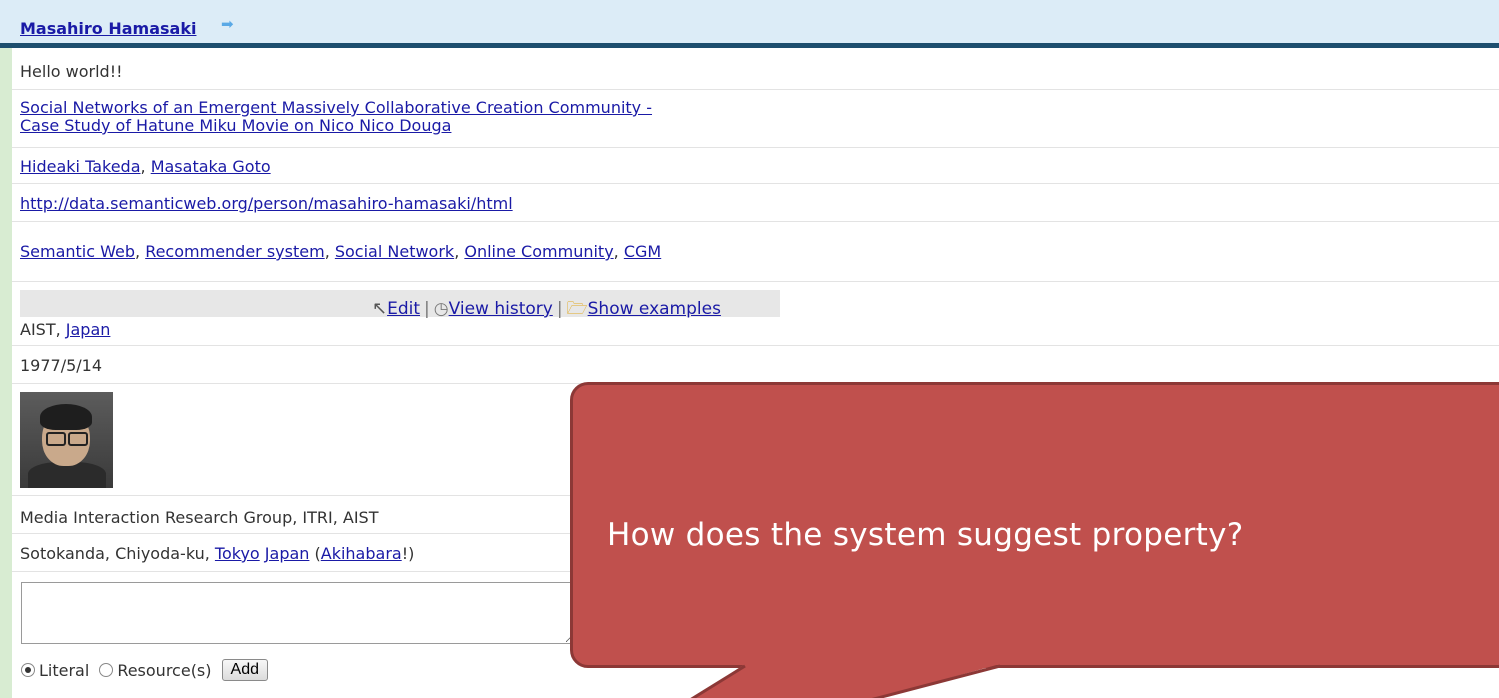 This screenshot has height=698, width=1499. What do you see at coordinates (577, 309) in the screenshot?
I see `folder-icon: 🗁` at bounding box center [577, 309].